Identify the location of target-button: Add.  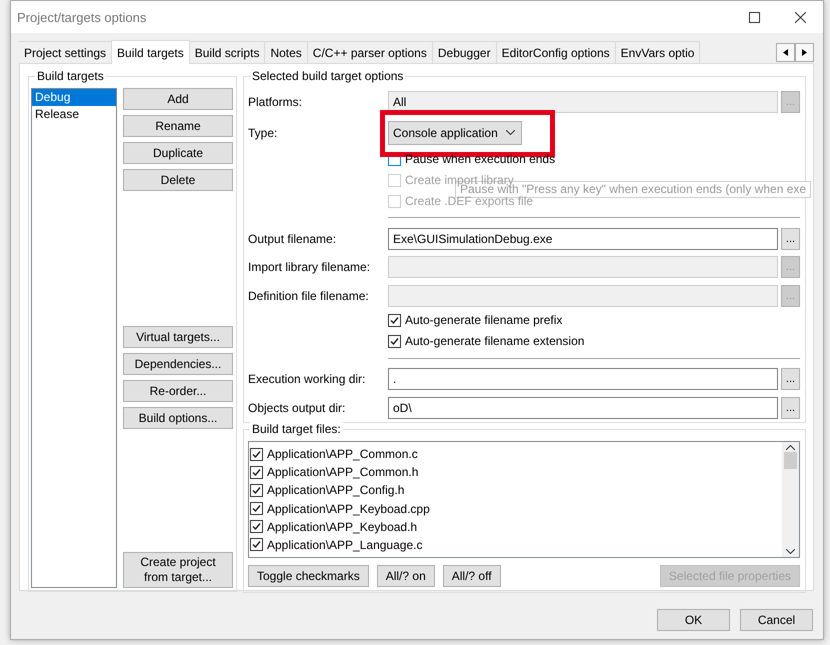
(178, 99).